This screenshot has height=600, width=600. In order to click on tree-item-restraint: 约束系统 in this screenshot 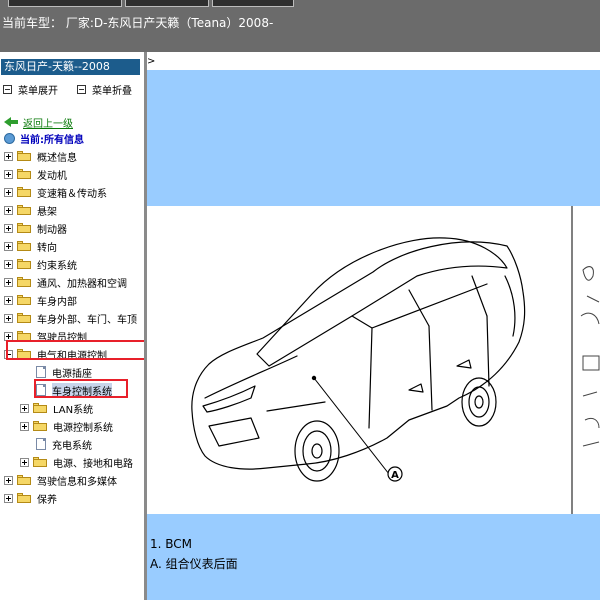, I will do `click(40, 264)`.